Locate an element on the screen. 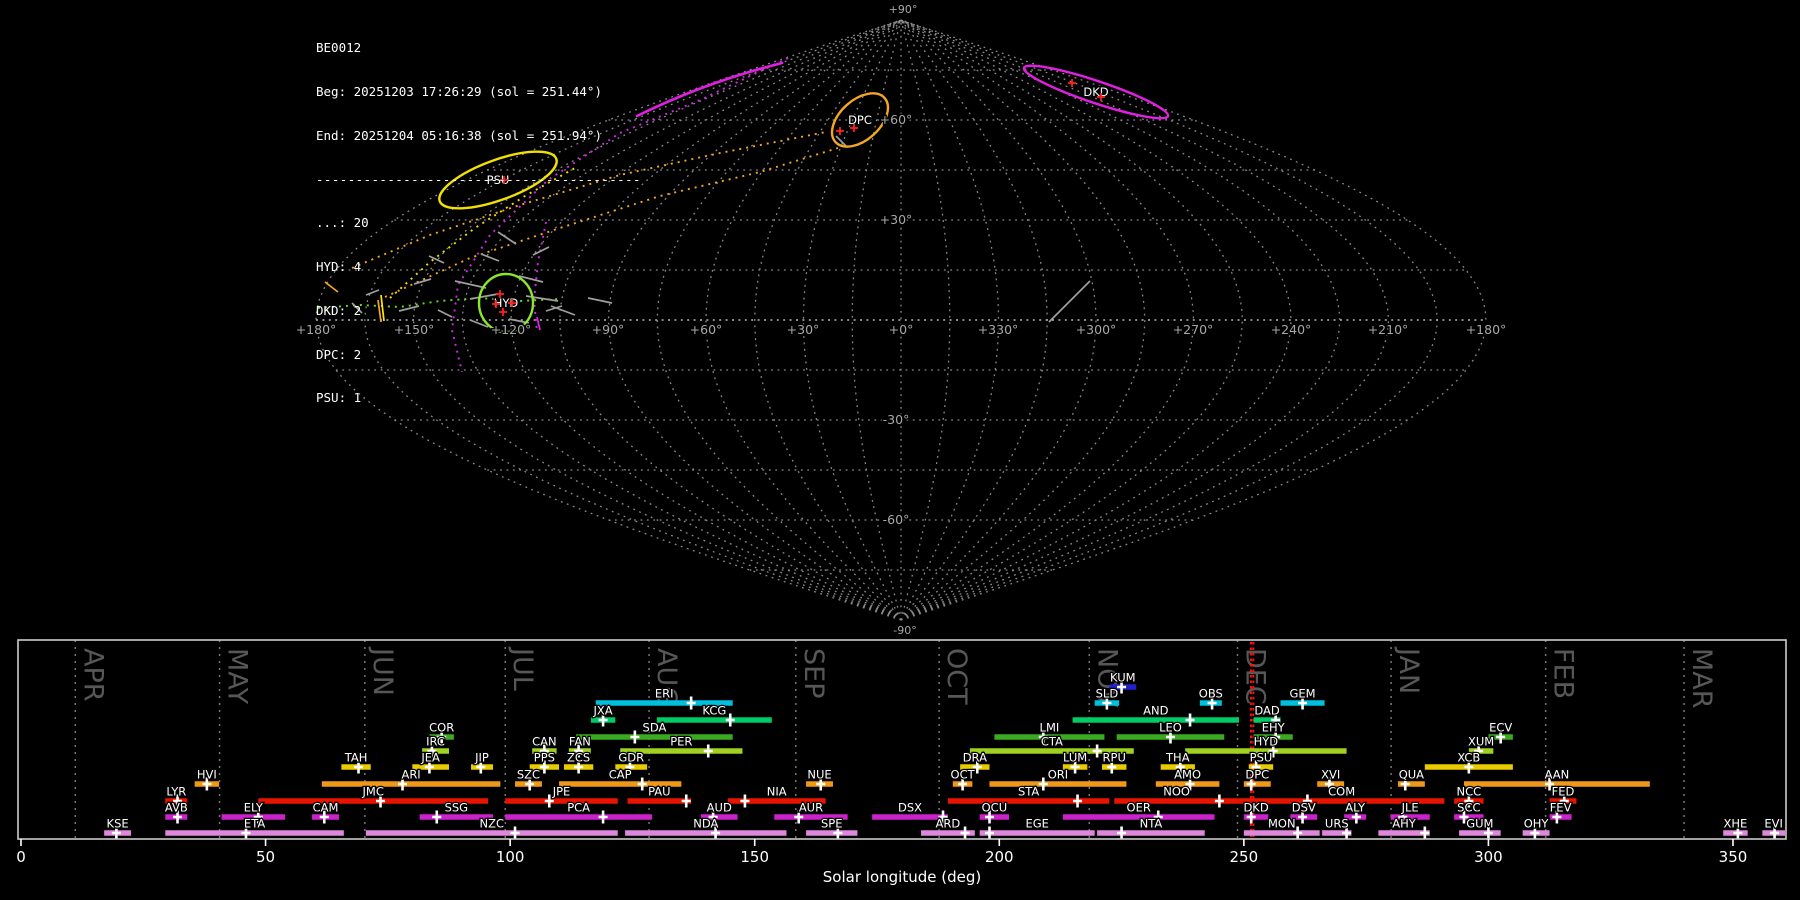  month-label: FEB is located at coordinates (1563, 673).